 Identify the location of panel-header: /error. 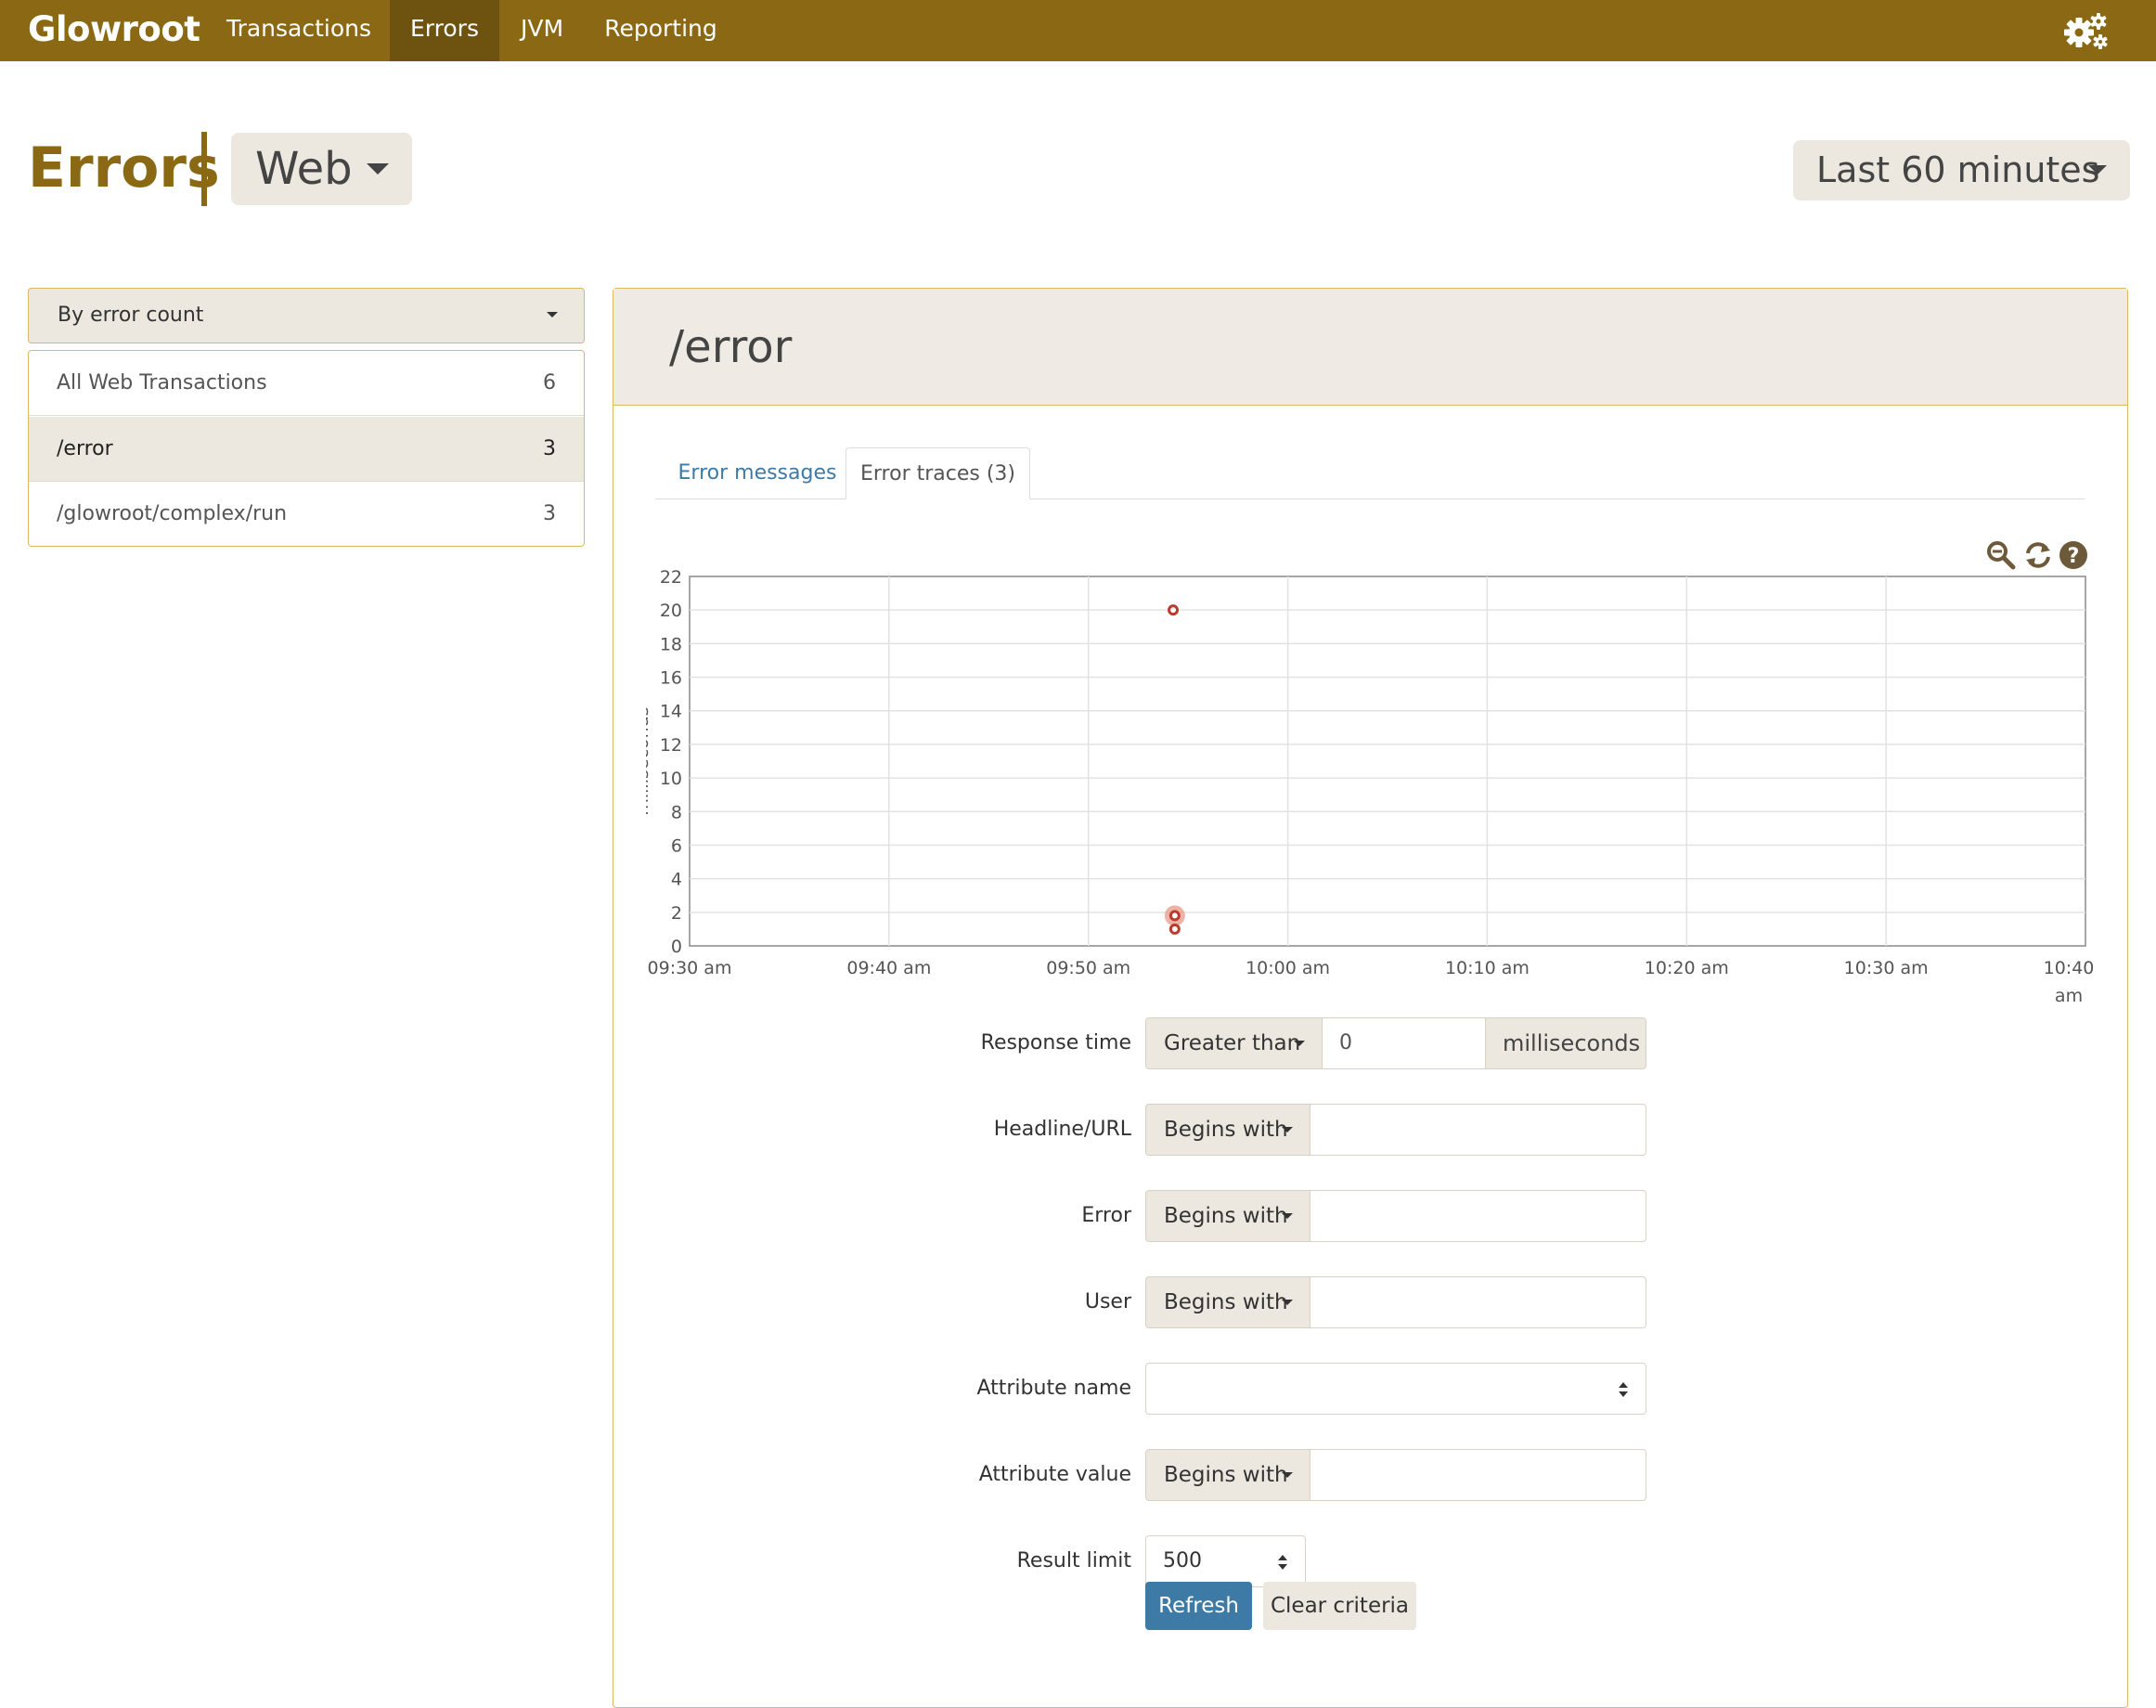
(1370, 347).